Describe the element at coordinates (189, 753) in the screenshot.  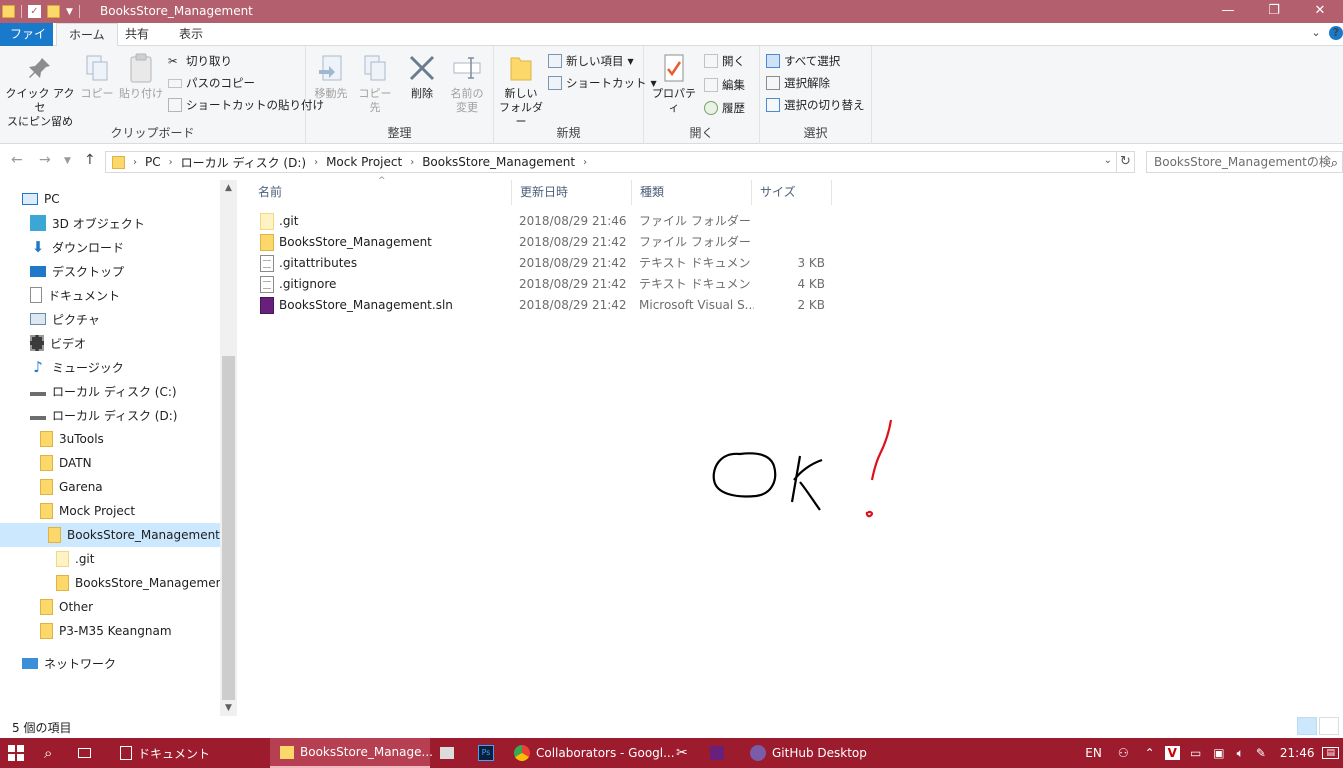
I see `taskbar-item-documents: ドキュメント` at that location.